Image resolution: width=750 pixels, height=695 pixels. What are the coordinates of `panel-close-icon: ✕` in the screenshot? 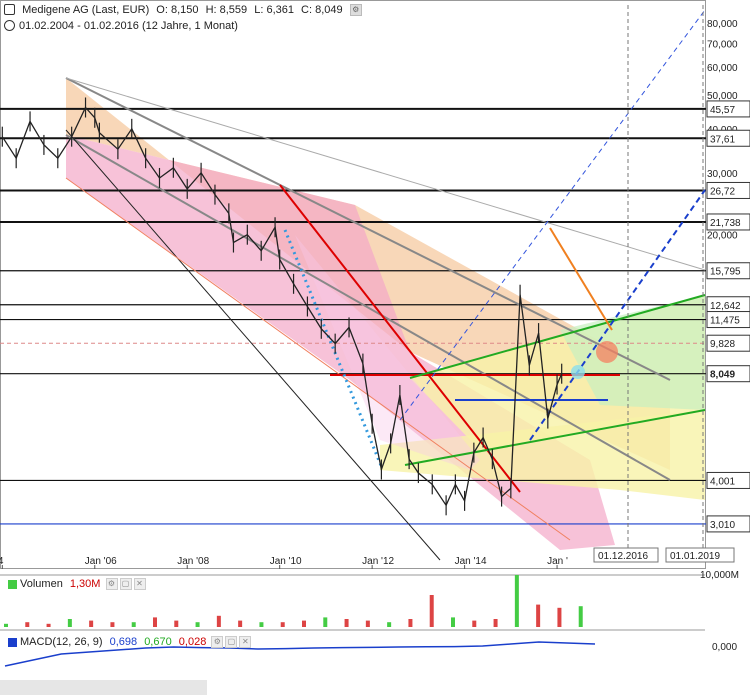 It's located at (139, 584).